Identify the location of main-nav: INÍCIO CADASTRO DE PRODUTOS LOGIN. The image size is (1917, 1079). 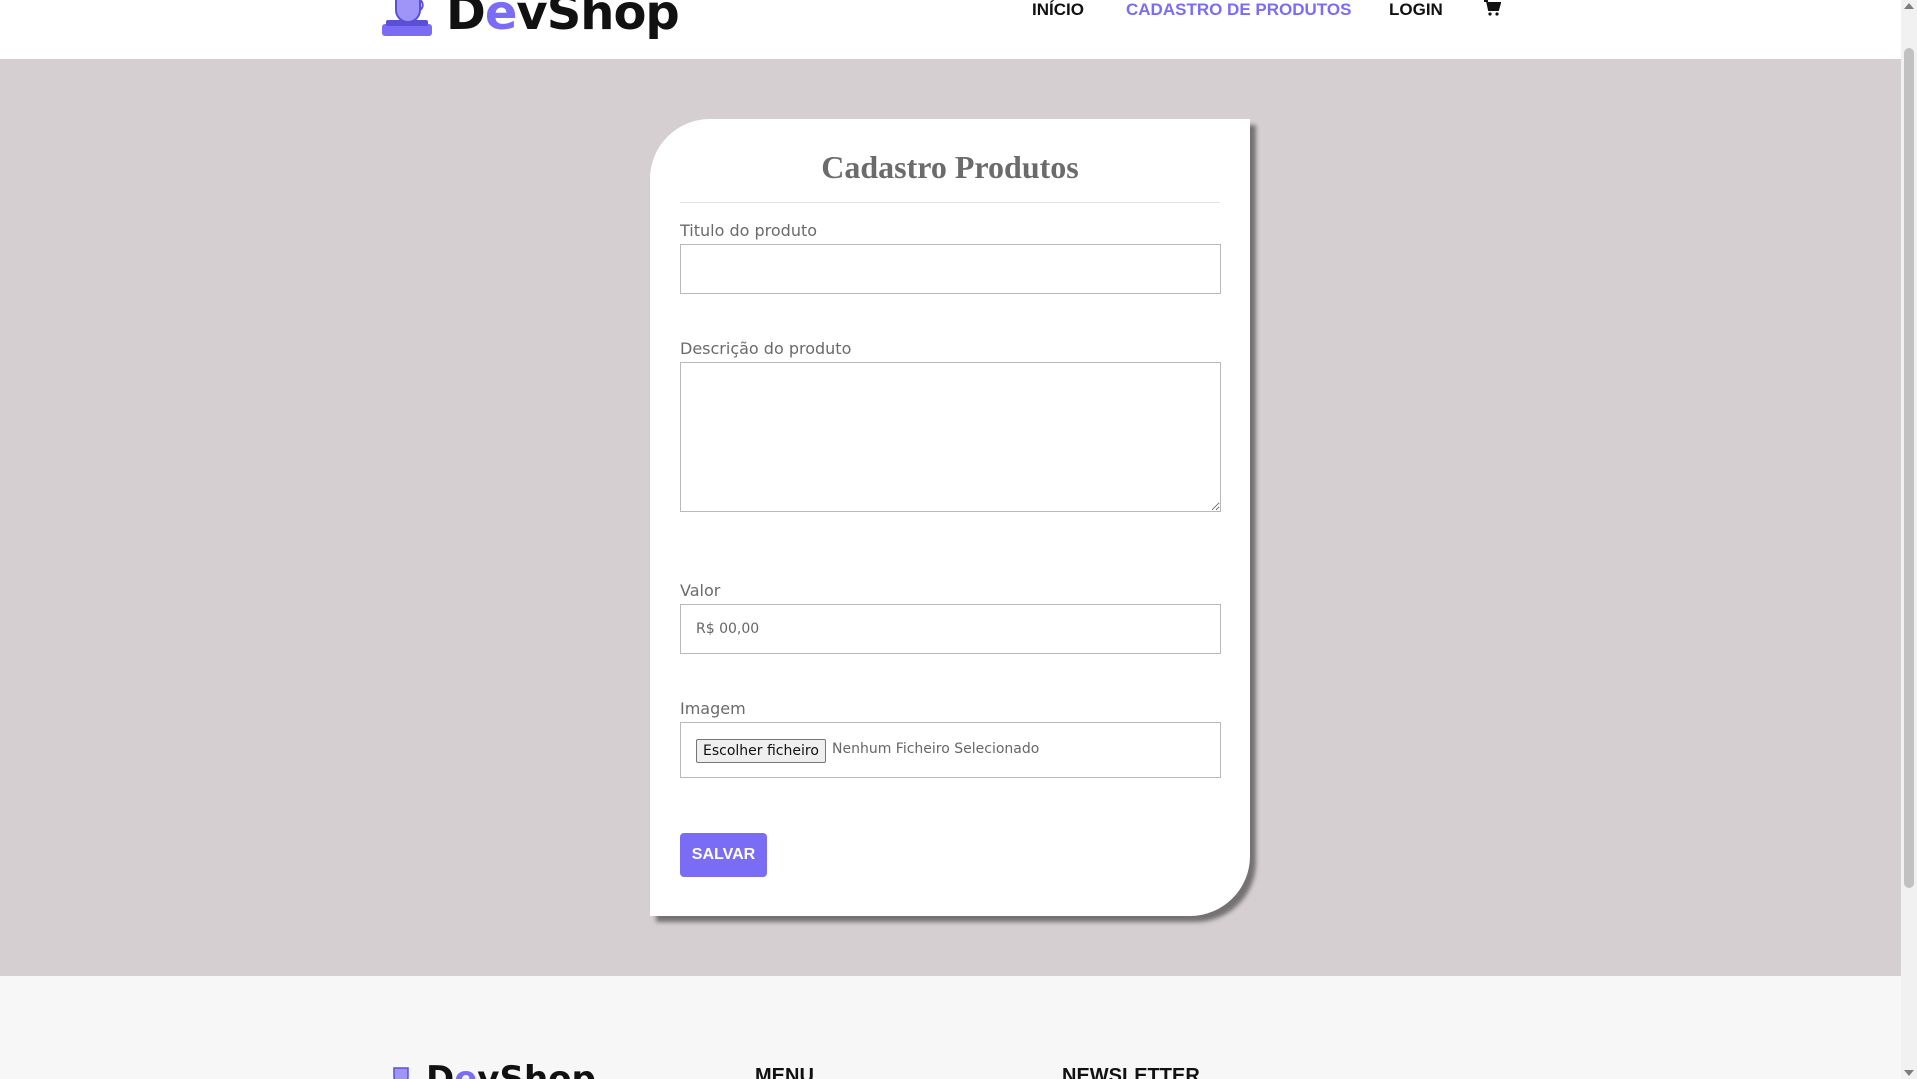
(950, 11).